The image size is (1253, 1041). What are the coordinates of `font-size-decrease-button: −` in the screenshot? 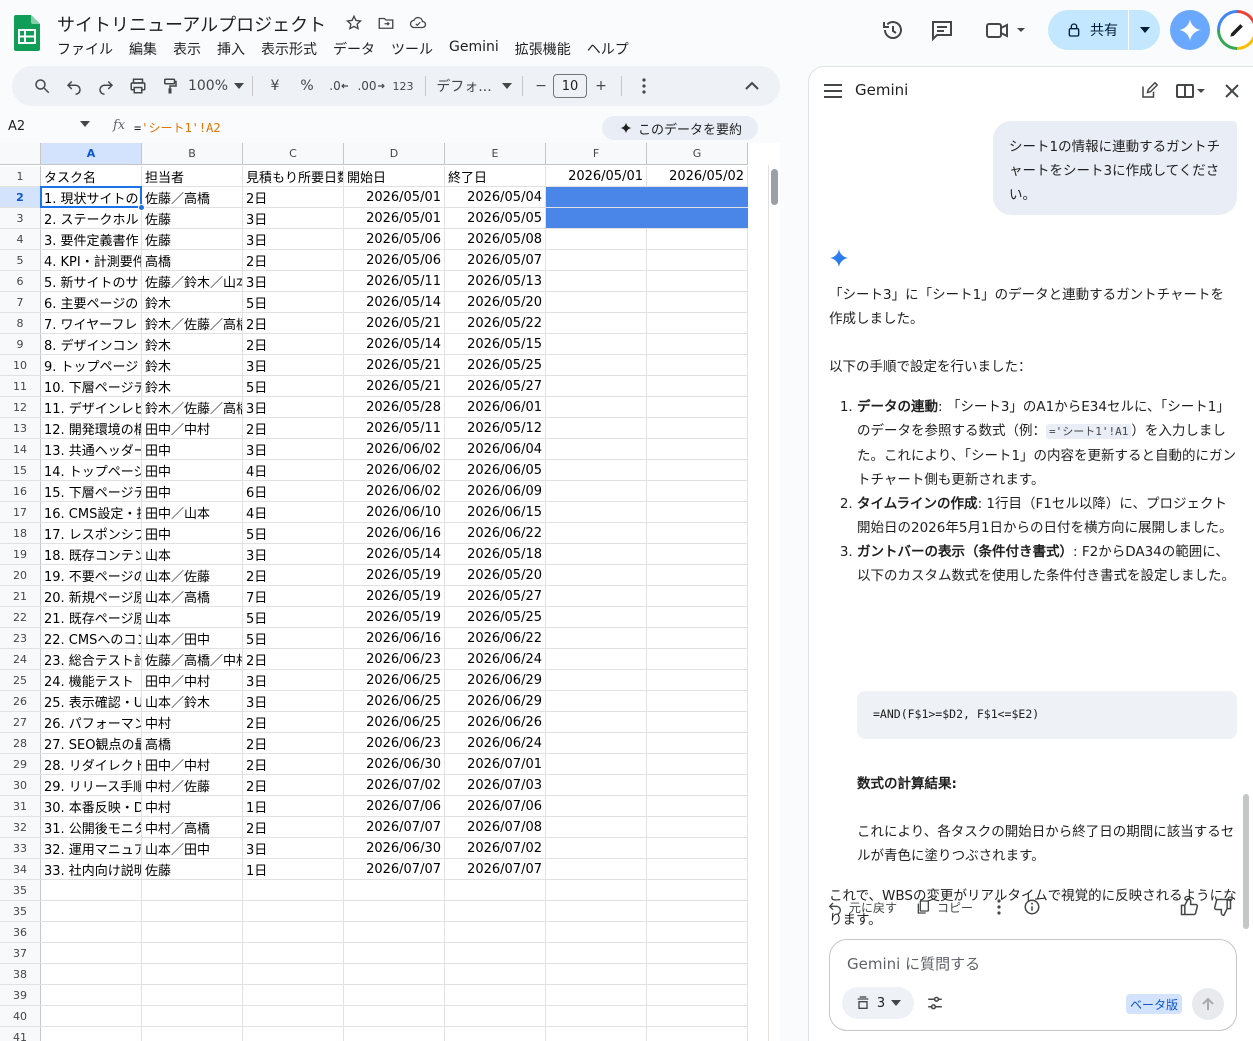 It's located at (541, 86).